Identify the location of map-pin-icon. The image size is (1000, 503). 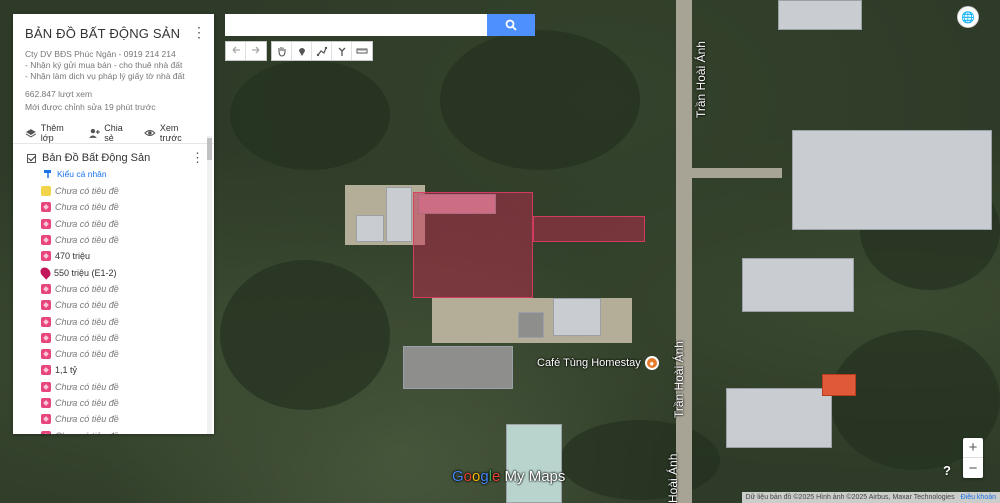
(45, 272).